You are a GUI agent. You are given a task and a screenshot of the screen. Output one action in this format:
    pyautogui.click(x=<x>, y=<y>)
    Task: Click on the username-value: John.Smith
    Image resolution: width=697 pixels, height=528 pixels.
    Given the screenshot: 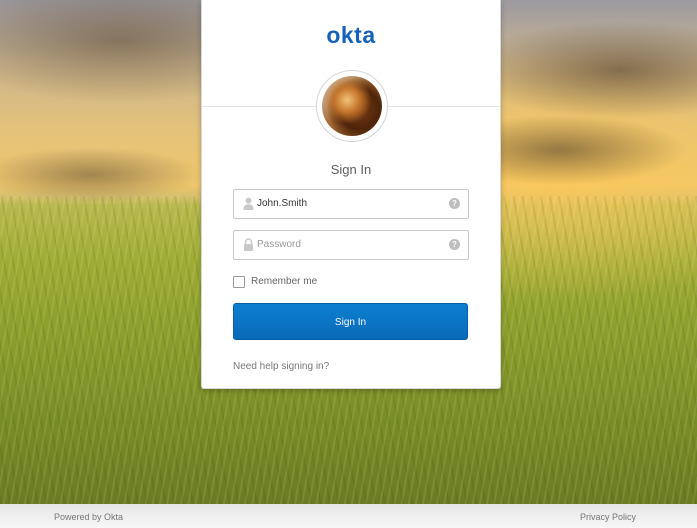 What is the action you would take?
    pyautogui.click(x=282, y=203)
    